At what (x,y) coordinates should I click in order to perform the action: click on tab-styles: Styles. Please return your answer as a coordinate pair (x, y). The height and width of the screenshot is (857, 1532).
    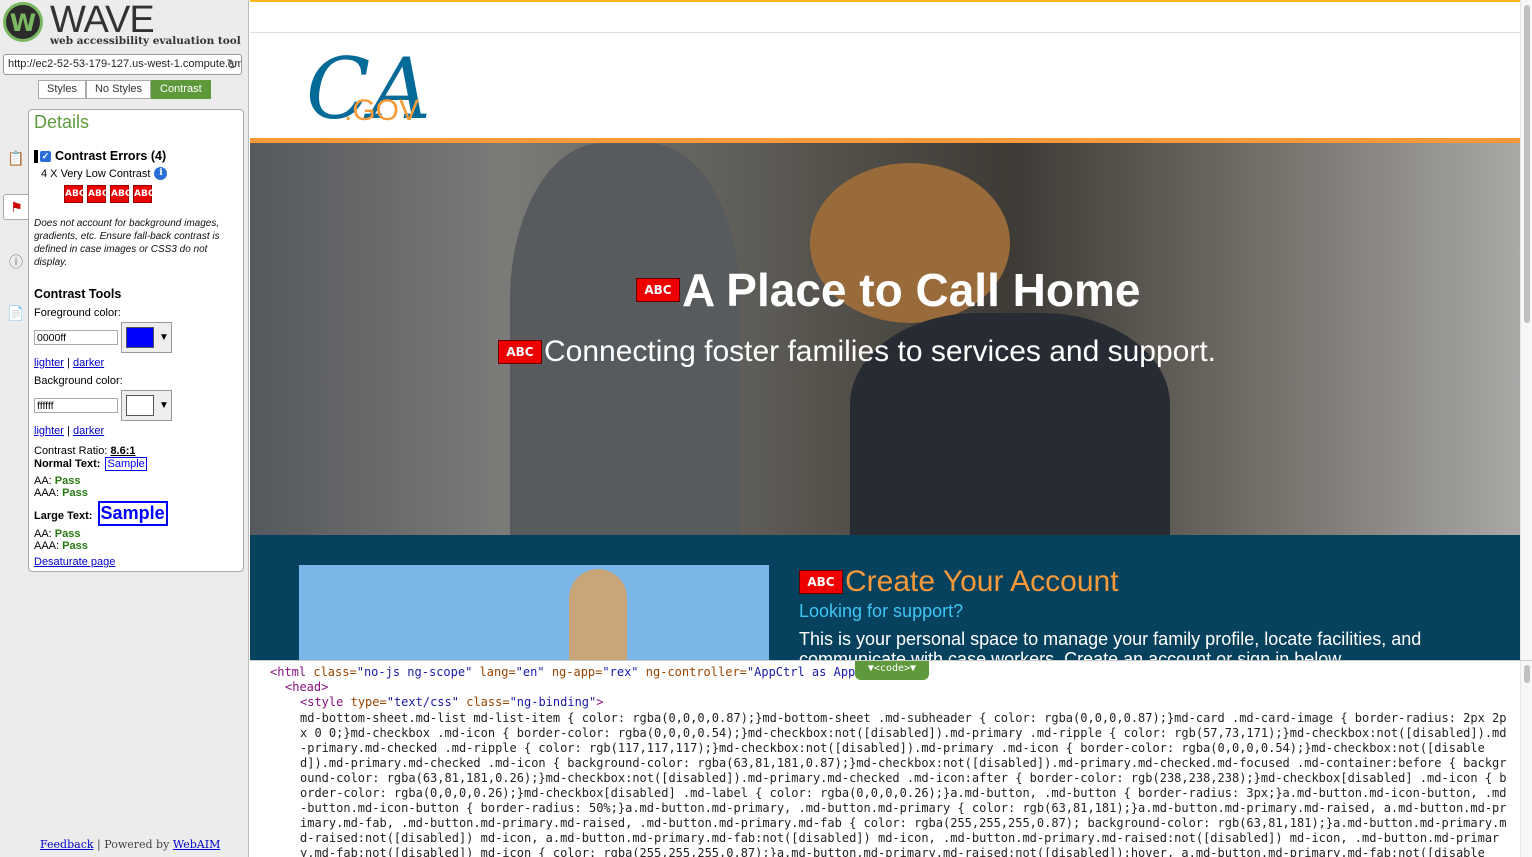
    Looking at the image, I should click on (62, 89).